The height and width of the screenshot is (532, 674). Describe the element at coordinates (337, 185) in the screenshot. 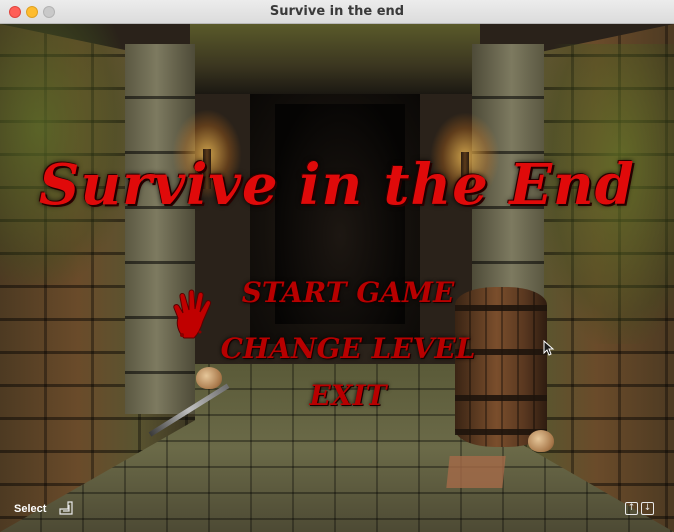

I see `game-title: Survive in the End` at that location.